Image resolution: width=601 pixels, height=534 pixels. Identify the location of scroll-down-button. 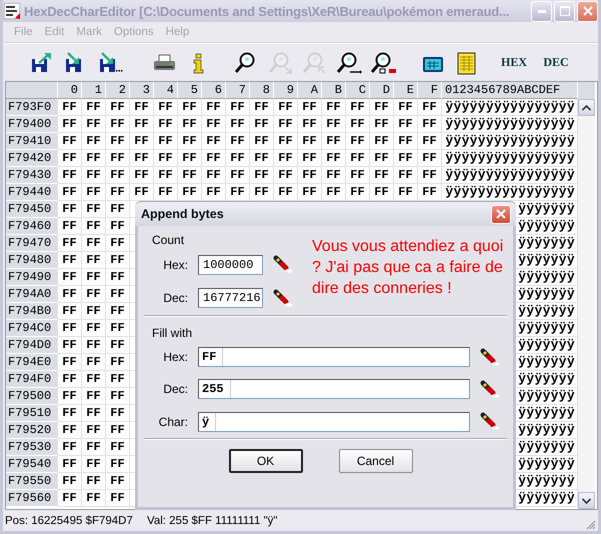
(586, 500).